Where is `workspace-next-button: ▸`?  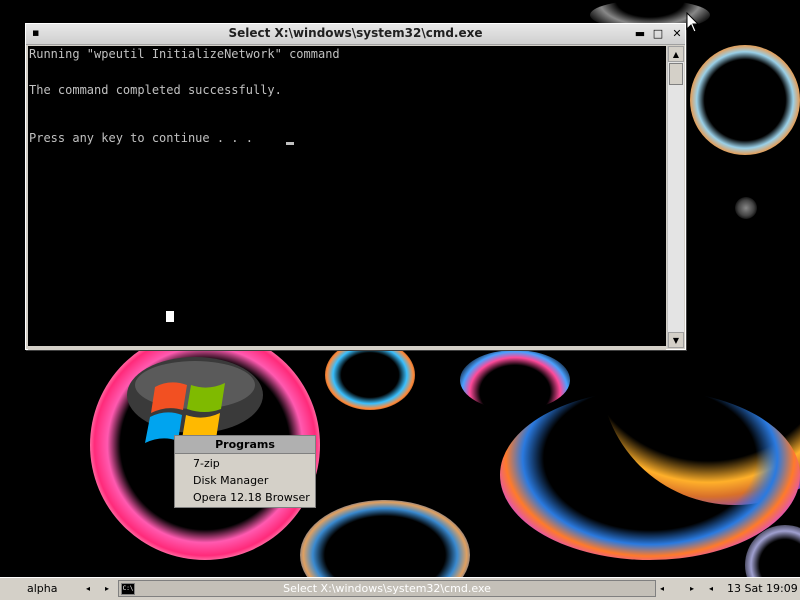
workspace-next-button: ▸ is located at coordinates (107, 589).